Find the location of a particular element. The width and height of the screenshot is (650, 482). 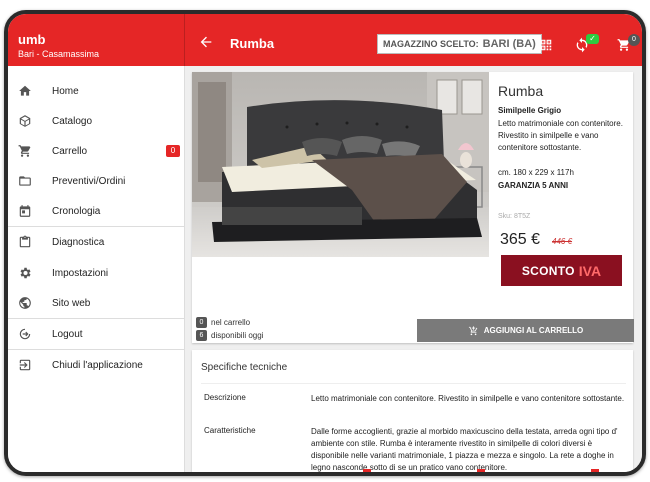

spec-label-descrizione: Descrizione is located at coordinates (225, 397).